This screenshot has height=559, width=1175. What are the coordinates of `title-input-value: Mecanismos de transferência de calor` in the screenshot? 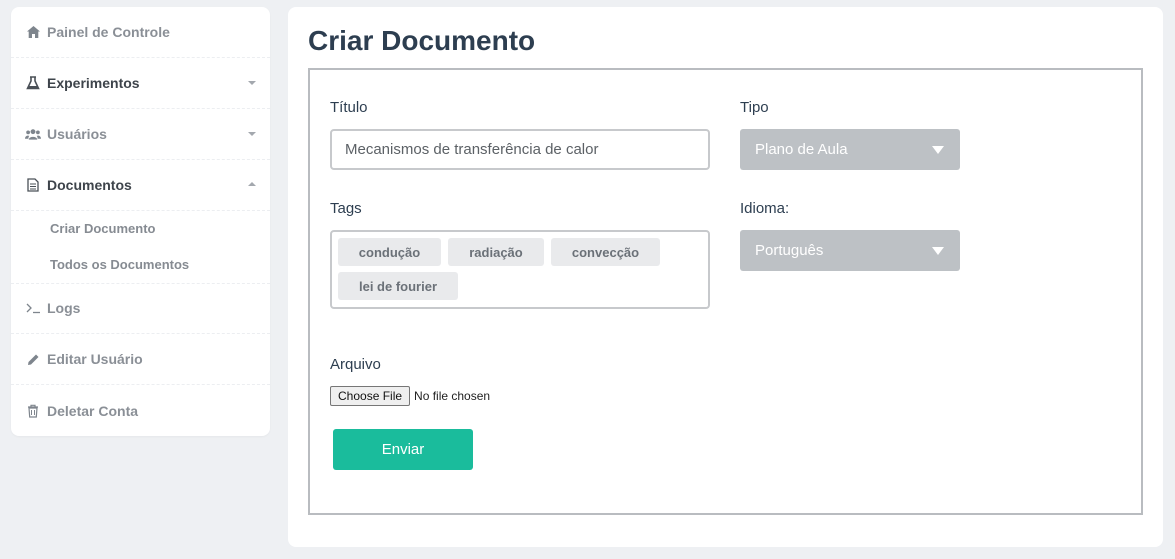 It's located at (472, 149).